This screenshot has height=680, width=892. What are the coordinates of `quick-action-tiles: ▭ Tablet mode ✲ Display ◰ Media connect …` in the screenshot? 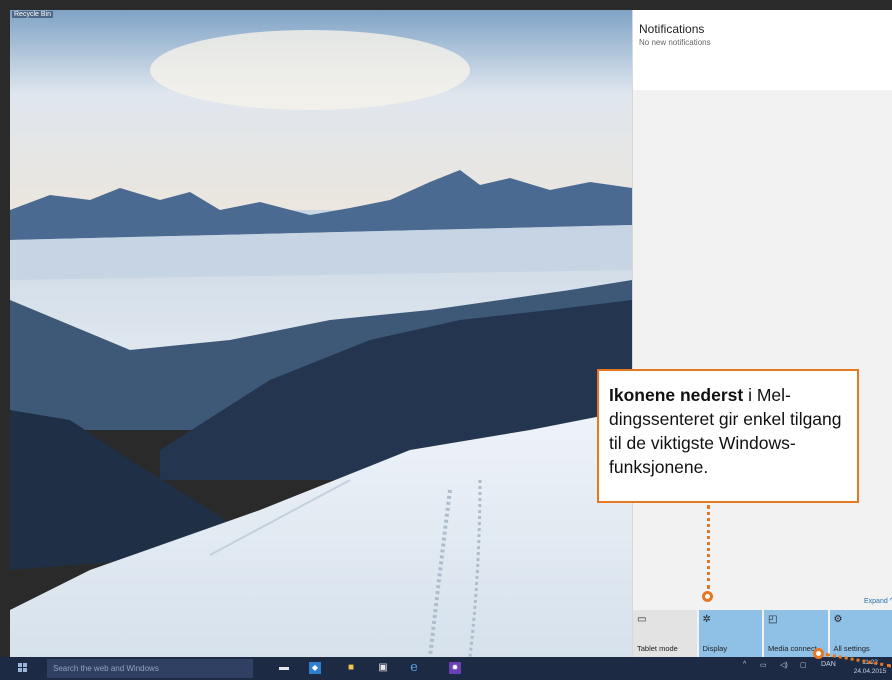 It's located at (762, 633).